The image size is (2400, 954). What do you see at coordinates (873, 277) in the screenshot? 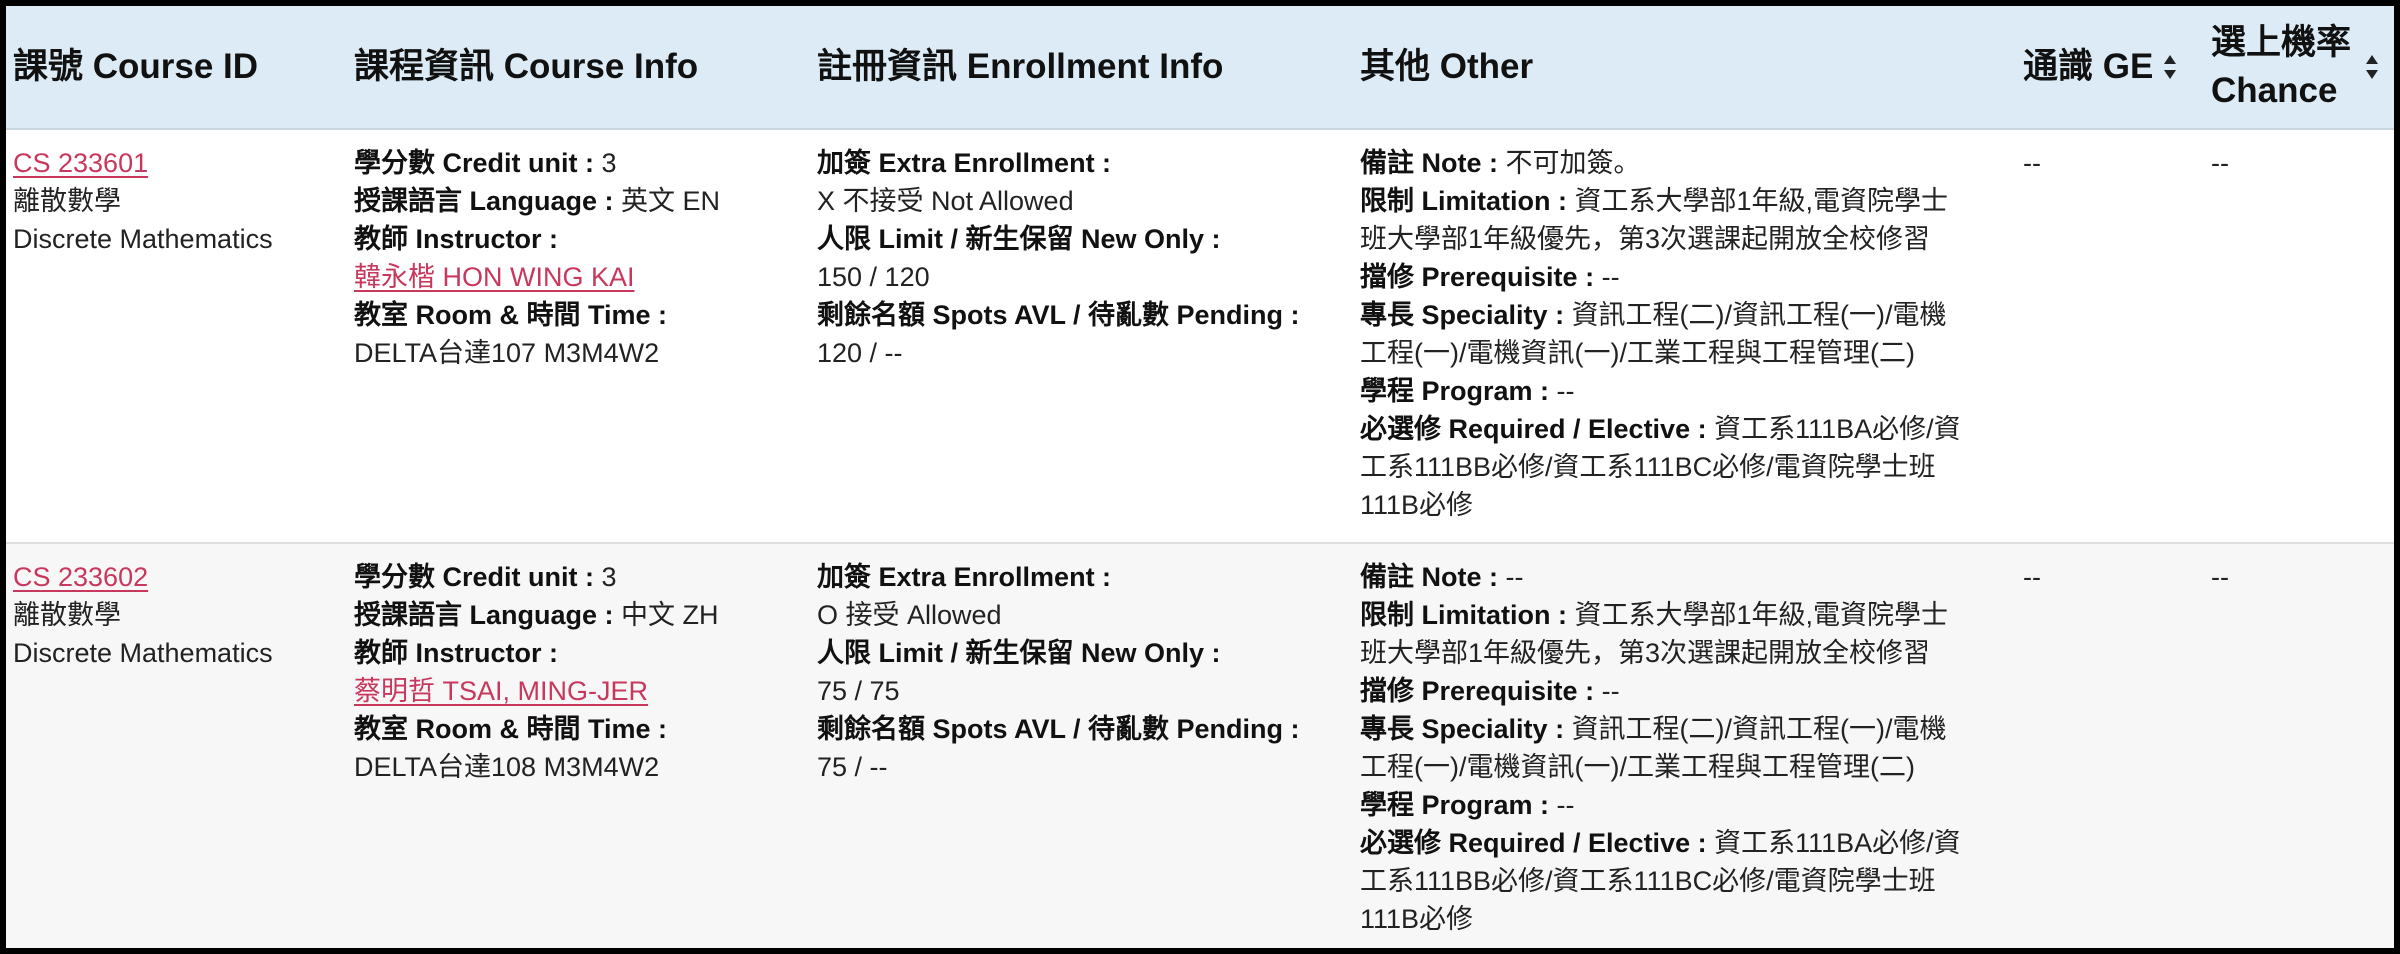
I see `limit-value: 150 / 120` at bounding box center [873, 277].